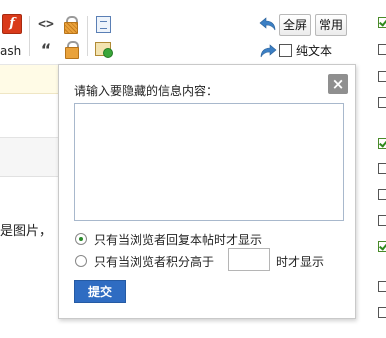 This screenshot has height=338, width=386. I want to click on common-mode-button: 常用, so click(331, 25).